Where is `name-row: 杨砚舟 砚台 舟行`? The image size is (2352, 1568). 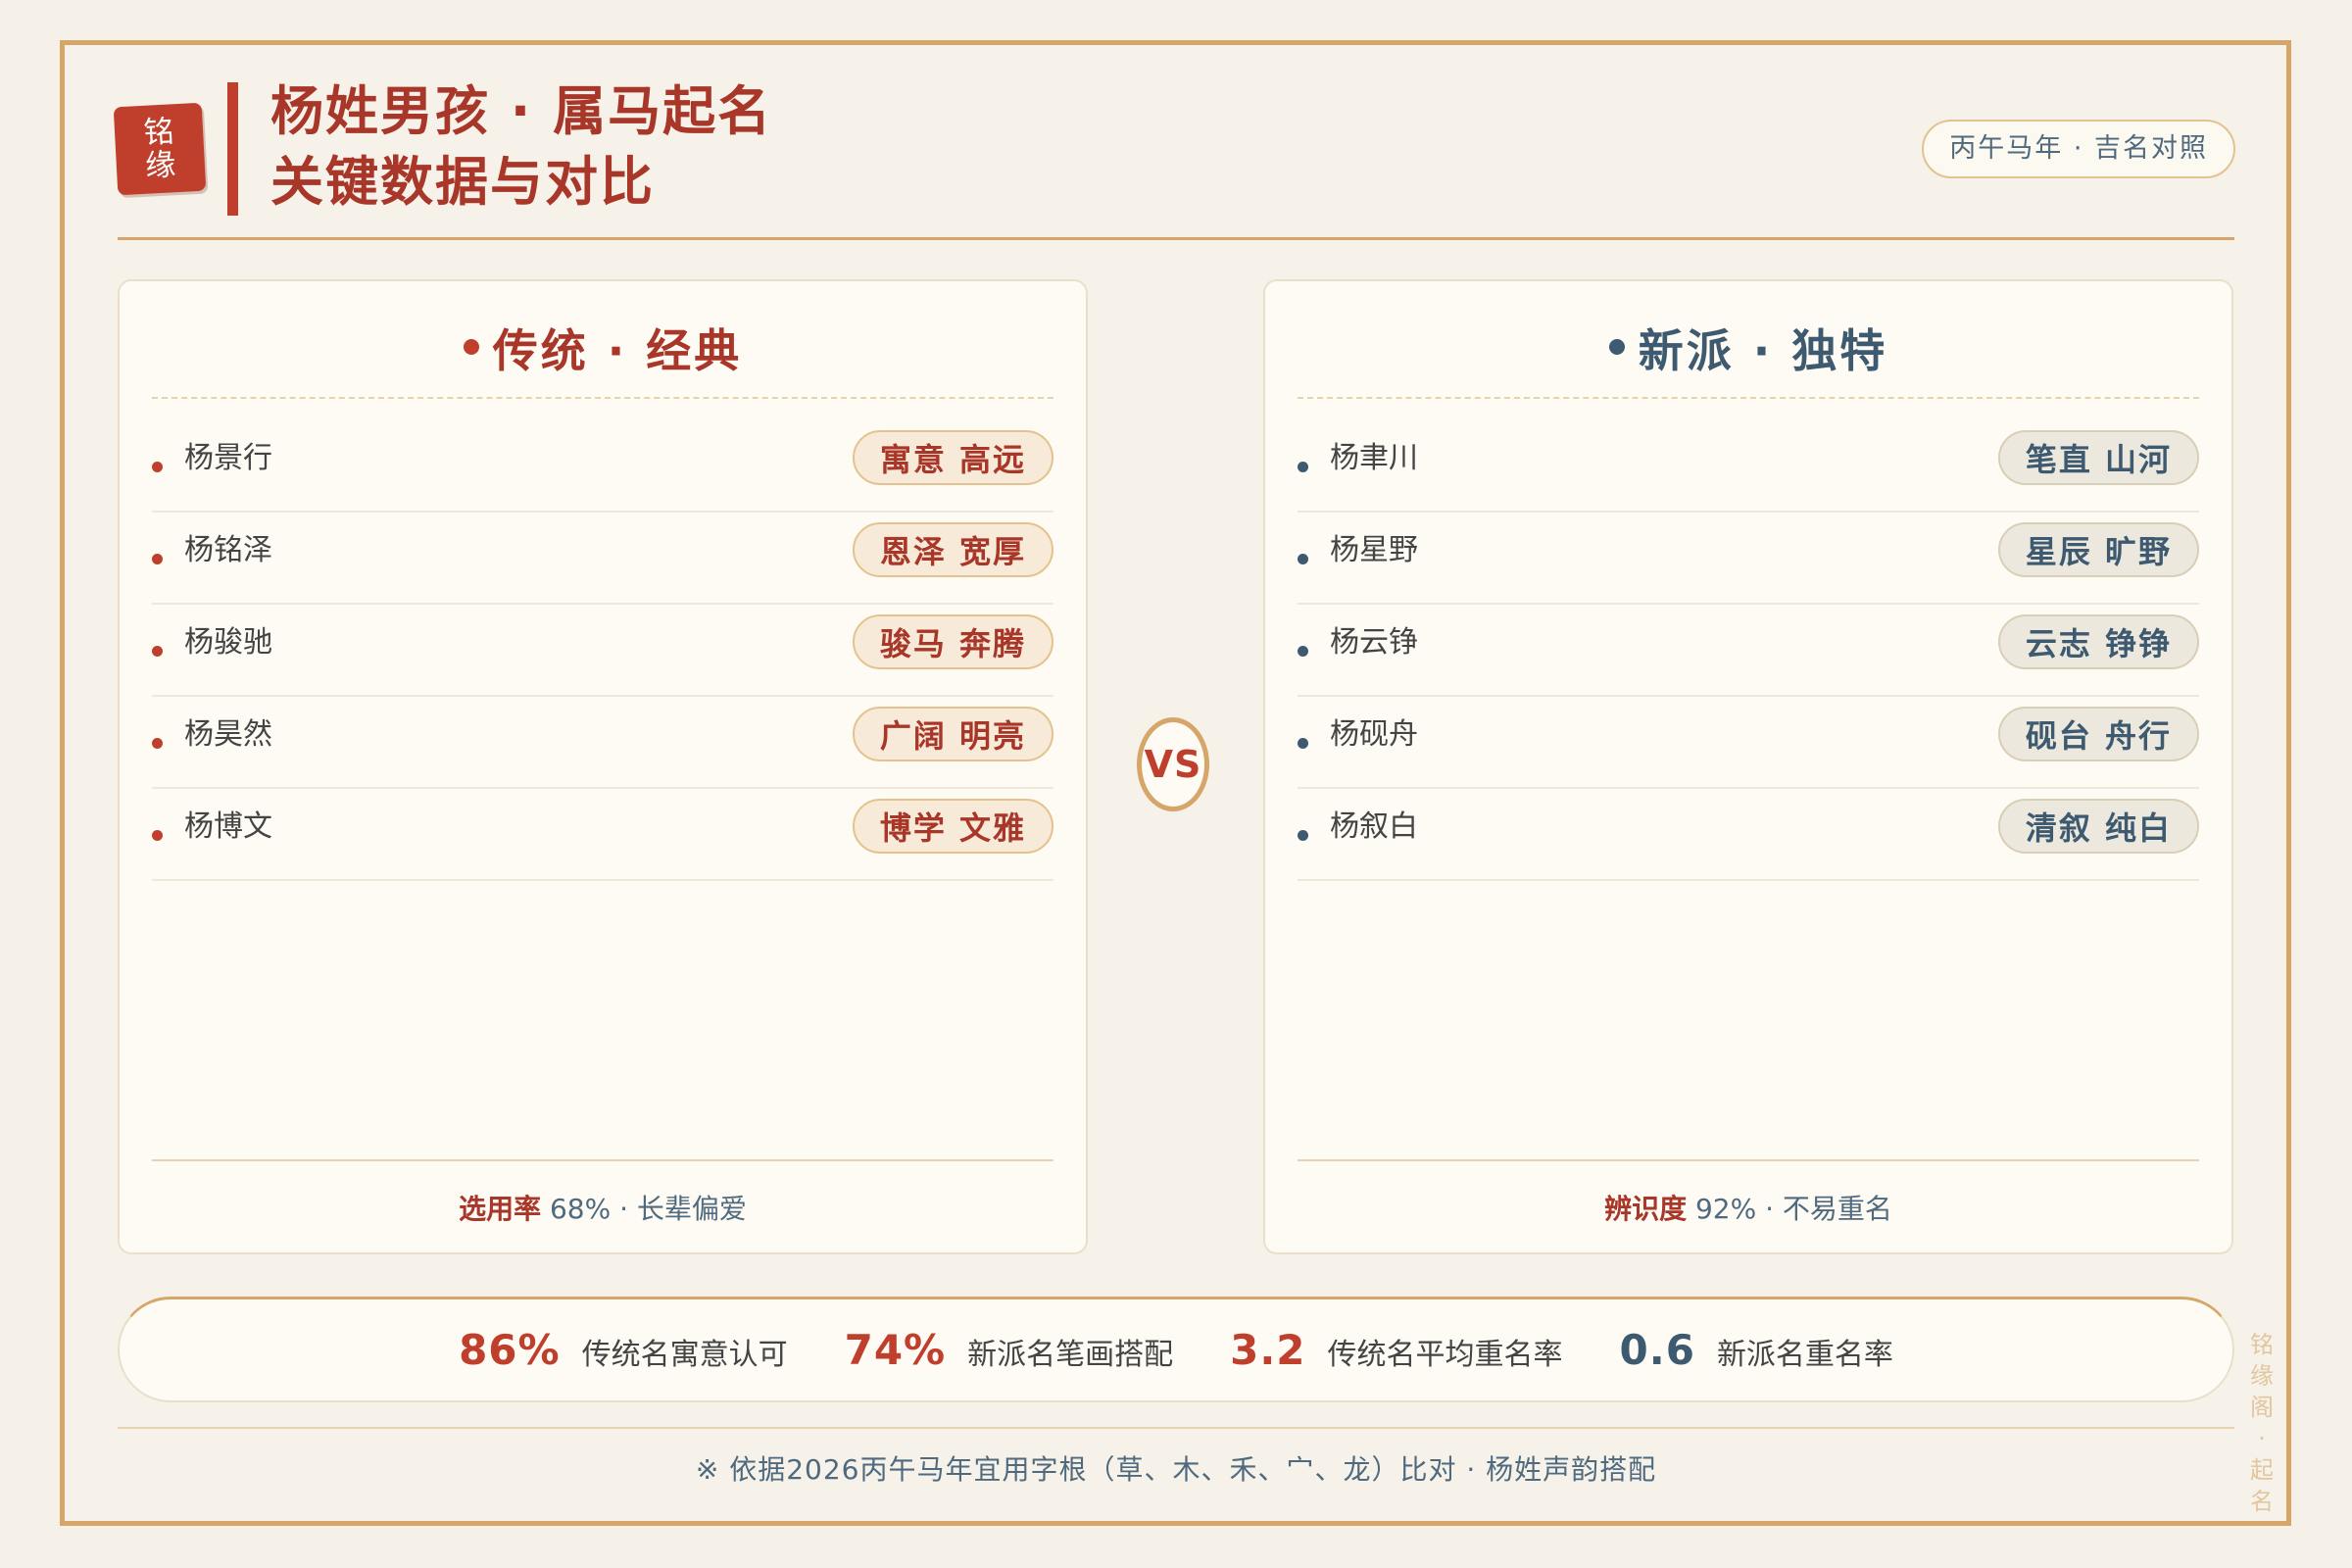 name-row: 杨砚舟 砚台 舟行 is located at coordinates (1748, 743).